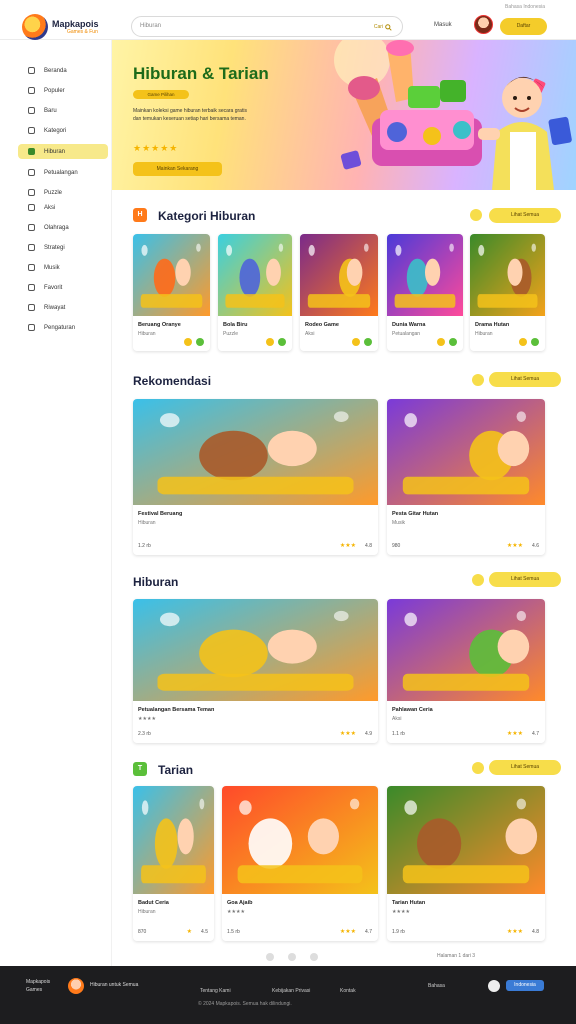  What do you see at coordinates (383, 27) in the screenshot?
I see `search-button: Cari` at bounding box center [383, 27].